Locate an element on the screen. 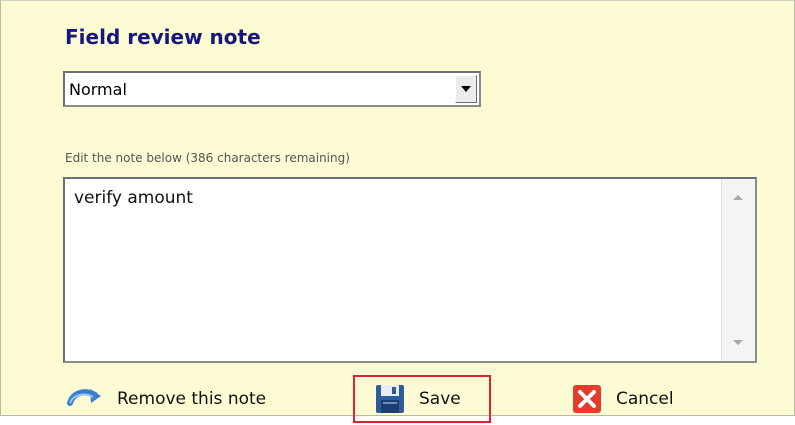 This screenshot has width=795, height=425. scroll-down-arrow-icon is located at coordinates (738, 342).